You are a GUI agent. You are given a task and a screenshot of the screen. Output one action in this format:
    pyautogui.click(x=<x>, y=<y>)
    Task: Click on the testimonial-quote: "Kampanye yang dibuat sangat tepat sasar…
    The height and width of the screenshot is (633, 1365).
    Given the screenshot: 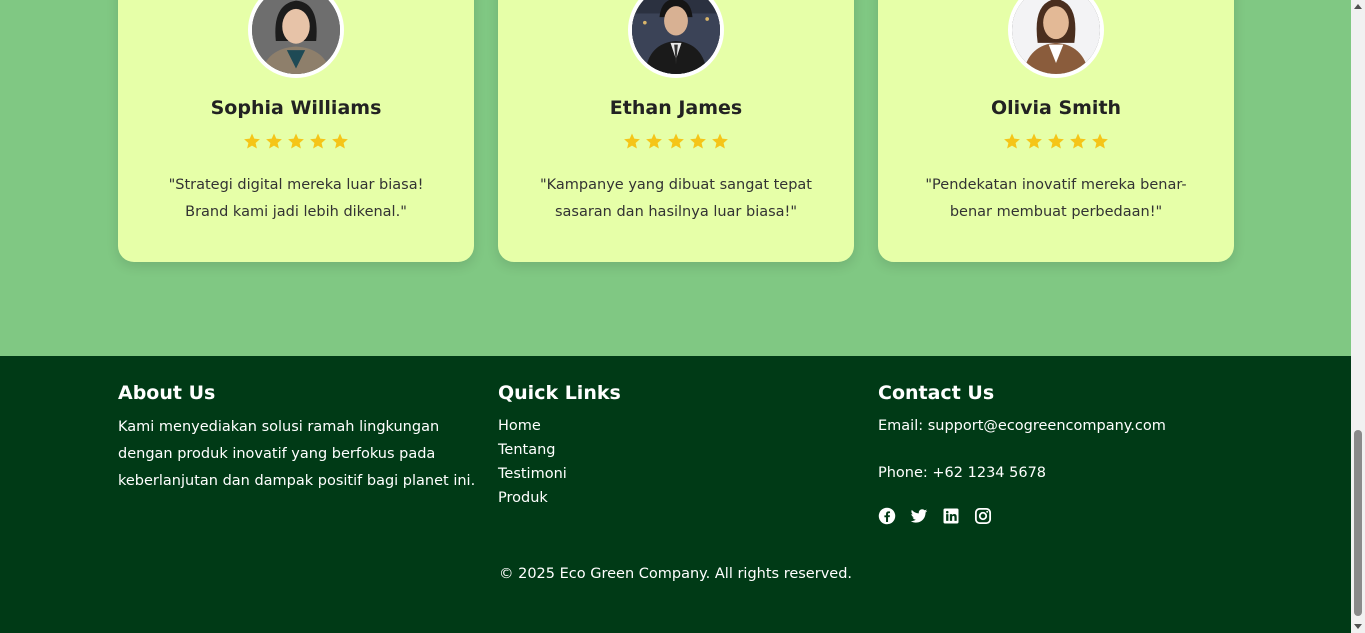 What is the action you would take?
    pyautogui.click(x=676, y=198)
    